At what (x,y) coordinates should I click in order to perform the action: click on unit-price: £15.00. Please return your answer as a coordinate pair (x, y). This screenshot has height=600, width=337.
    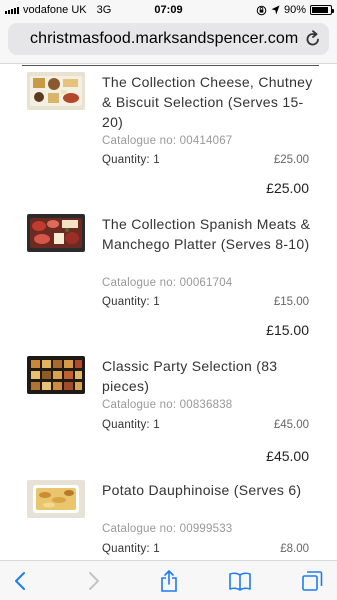
    Looking at the image, I should click on (291, 302).